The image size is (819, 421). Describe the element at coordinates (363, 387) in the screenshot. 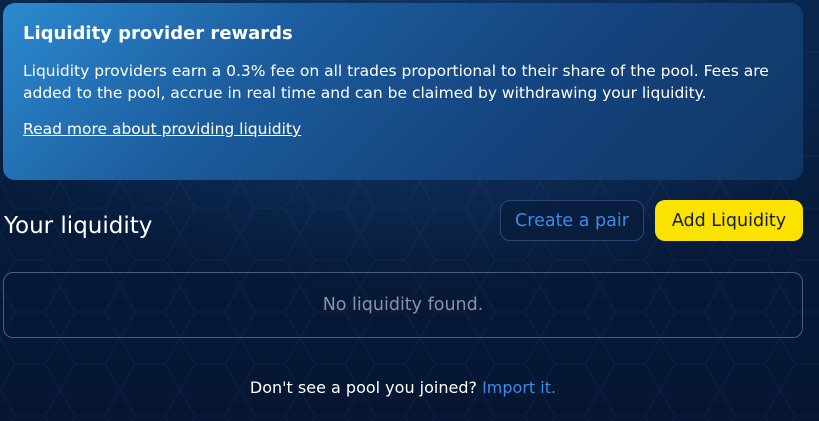

I see `import-prompt-text: Don't see a pool you joined?` at that location.